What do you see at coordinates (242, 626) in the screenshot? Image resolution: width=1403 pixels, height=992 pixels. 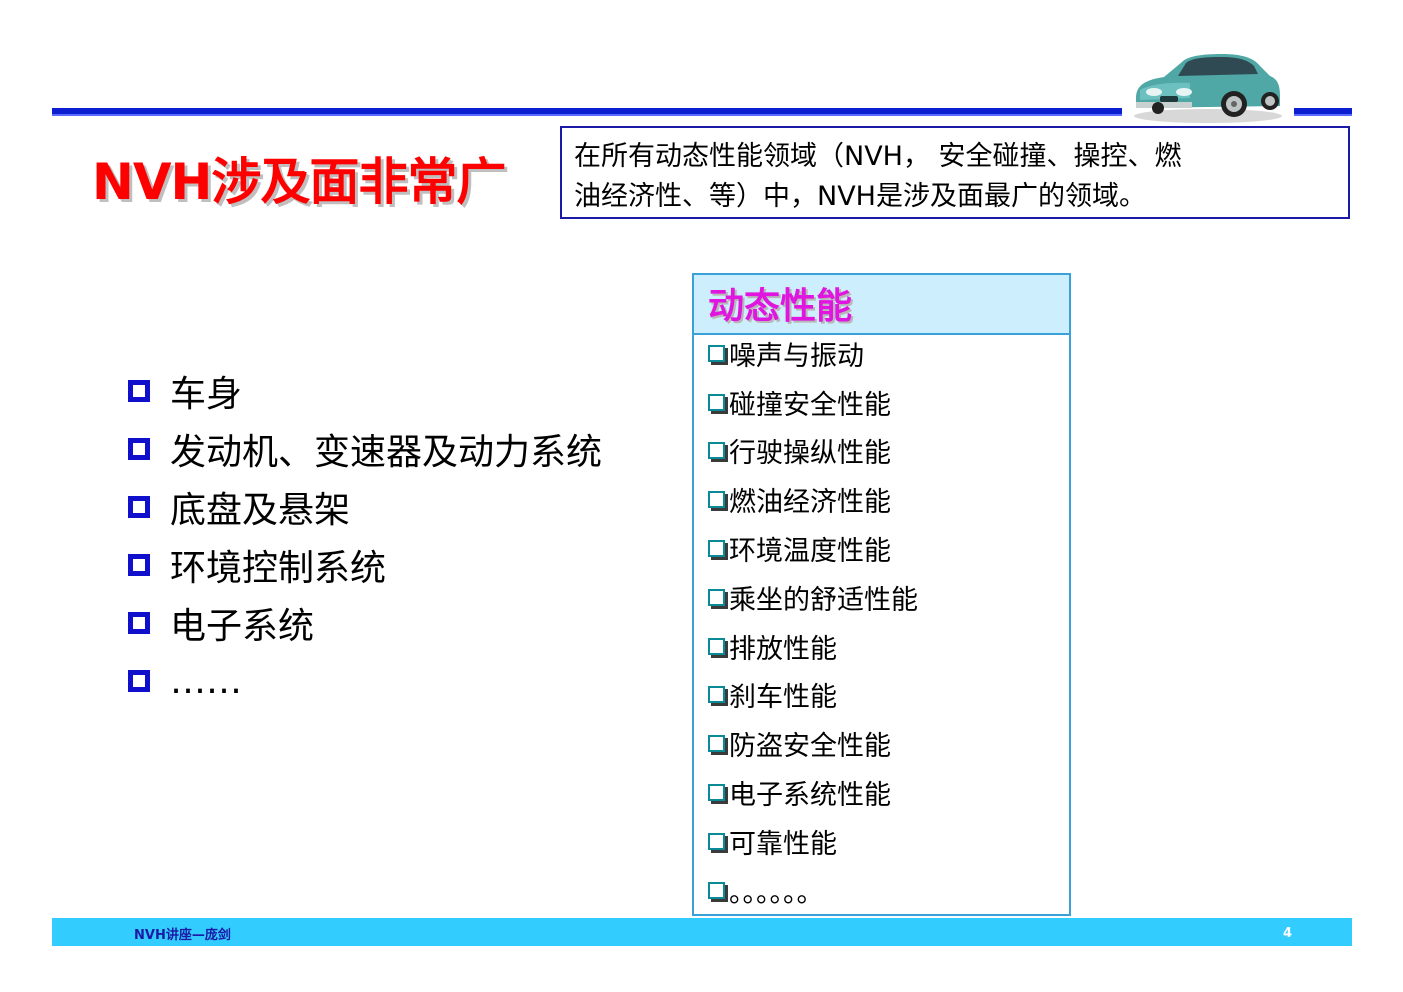 I see `list-item-label: 电子系统` at bounding box center [242, 626].